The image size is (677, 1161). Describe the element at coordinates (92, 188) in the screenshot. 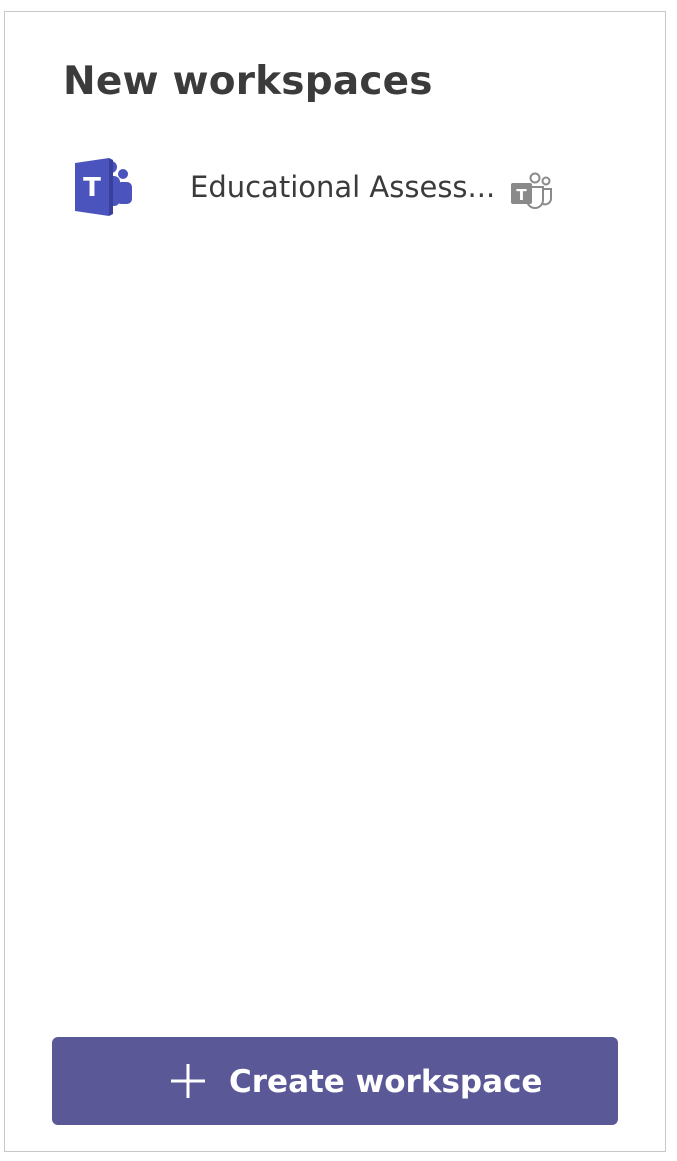

I see `teams-logo-letter: T` at that location.